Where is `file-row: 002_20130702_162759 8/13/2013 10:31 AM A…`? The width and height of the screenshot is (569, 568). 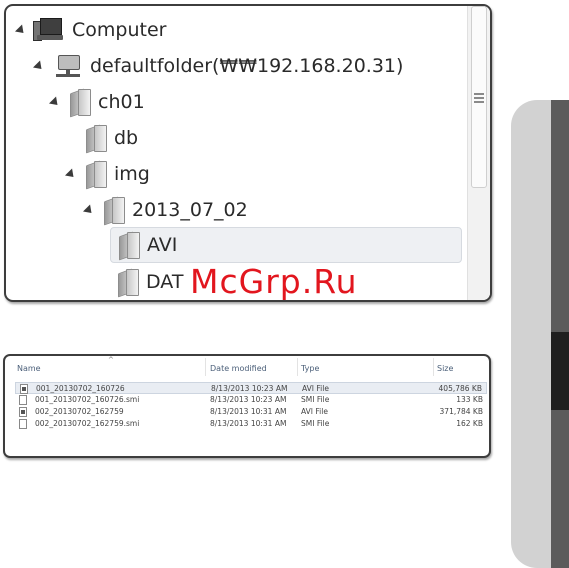 file-row: 002_20130702_162759 8/13/2013 10:31 AM A… is located at coordinates (251, 412).